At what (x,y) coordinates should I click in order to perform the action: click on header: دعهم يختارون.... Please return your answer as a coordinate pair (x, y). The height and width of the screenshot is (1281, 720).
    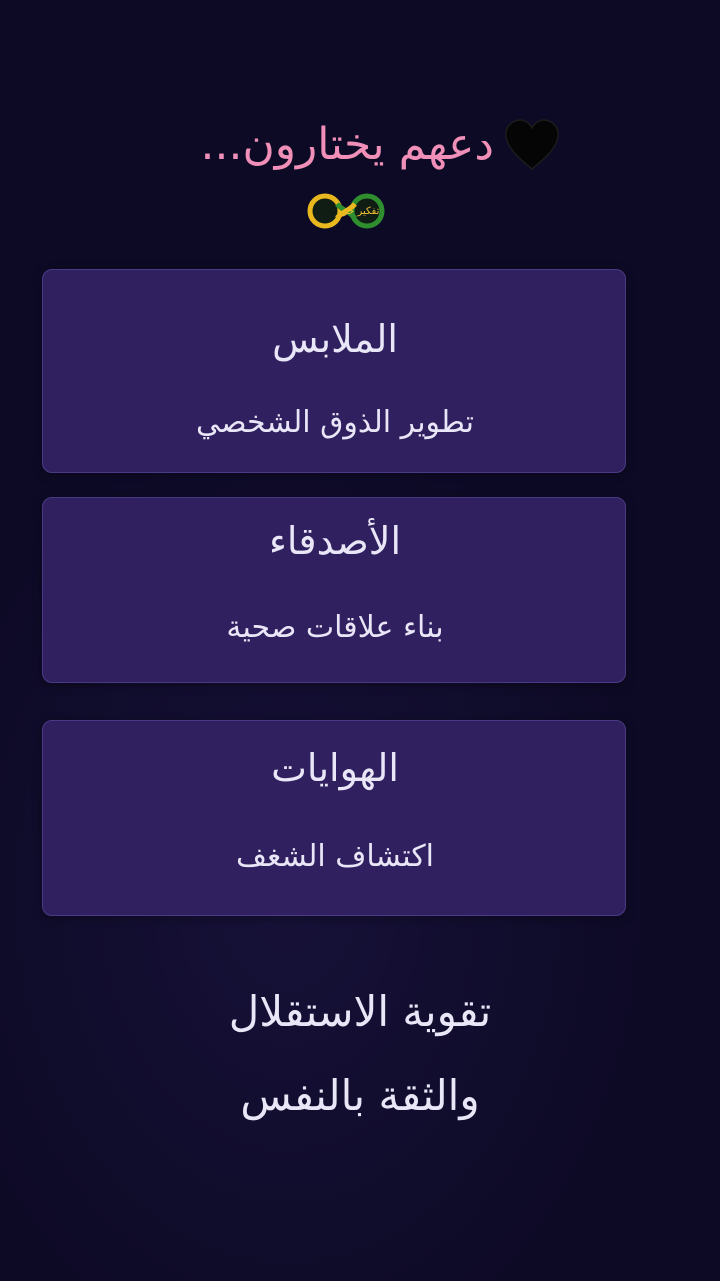
    Looking at the image, I should click on (360, 147).